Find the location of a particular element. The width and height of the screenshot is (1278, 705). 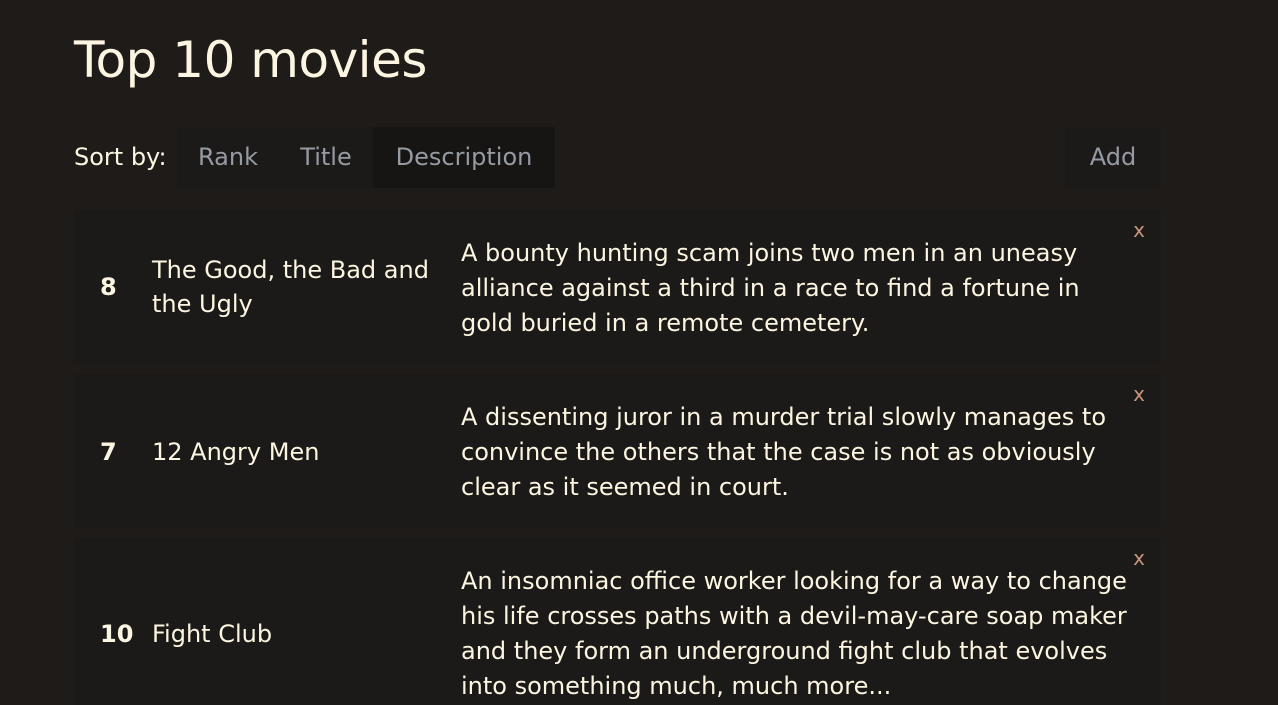

movie-title: 12 Angry Men is located at coordinates (236, 452).